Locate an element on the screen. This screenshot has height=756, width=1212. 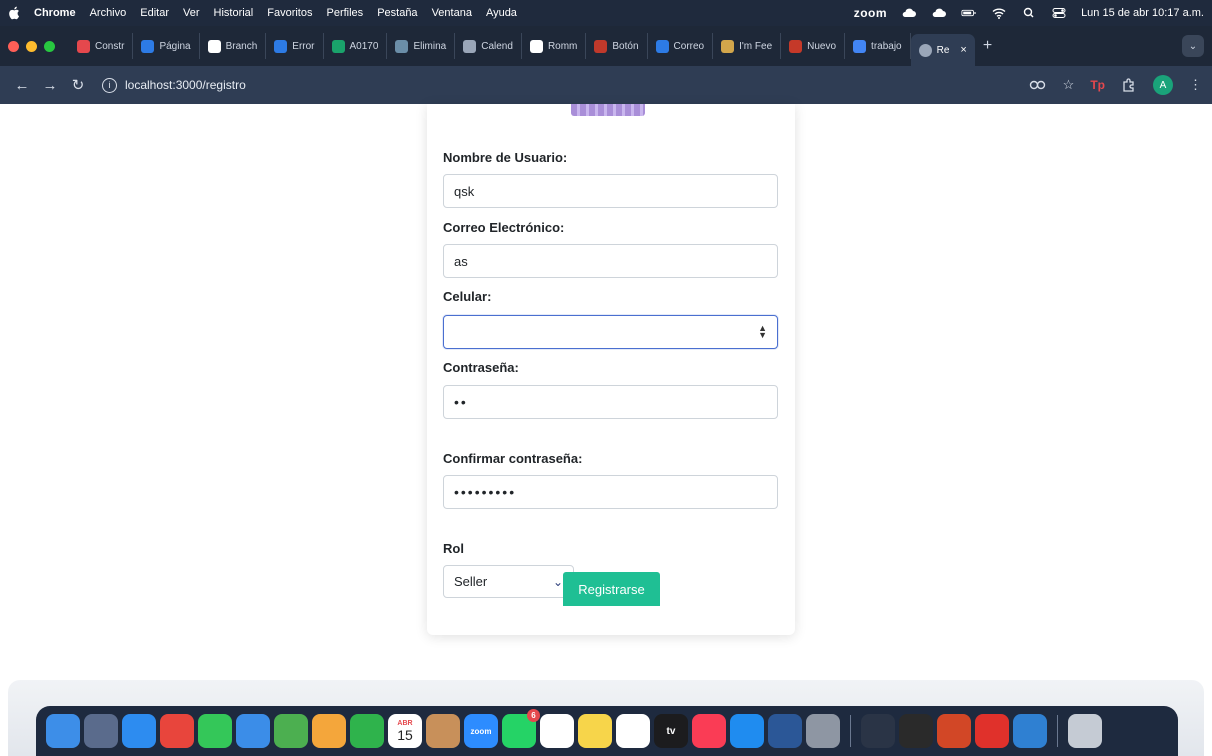
apple-icon is located at coordinates (14, 13).